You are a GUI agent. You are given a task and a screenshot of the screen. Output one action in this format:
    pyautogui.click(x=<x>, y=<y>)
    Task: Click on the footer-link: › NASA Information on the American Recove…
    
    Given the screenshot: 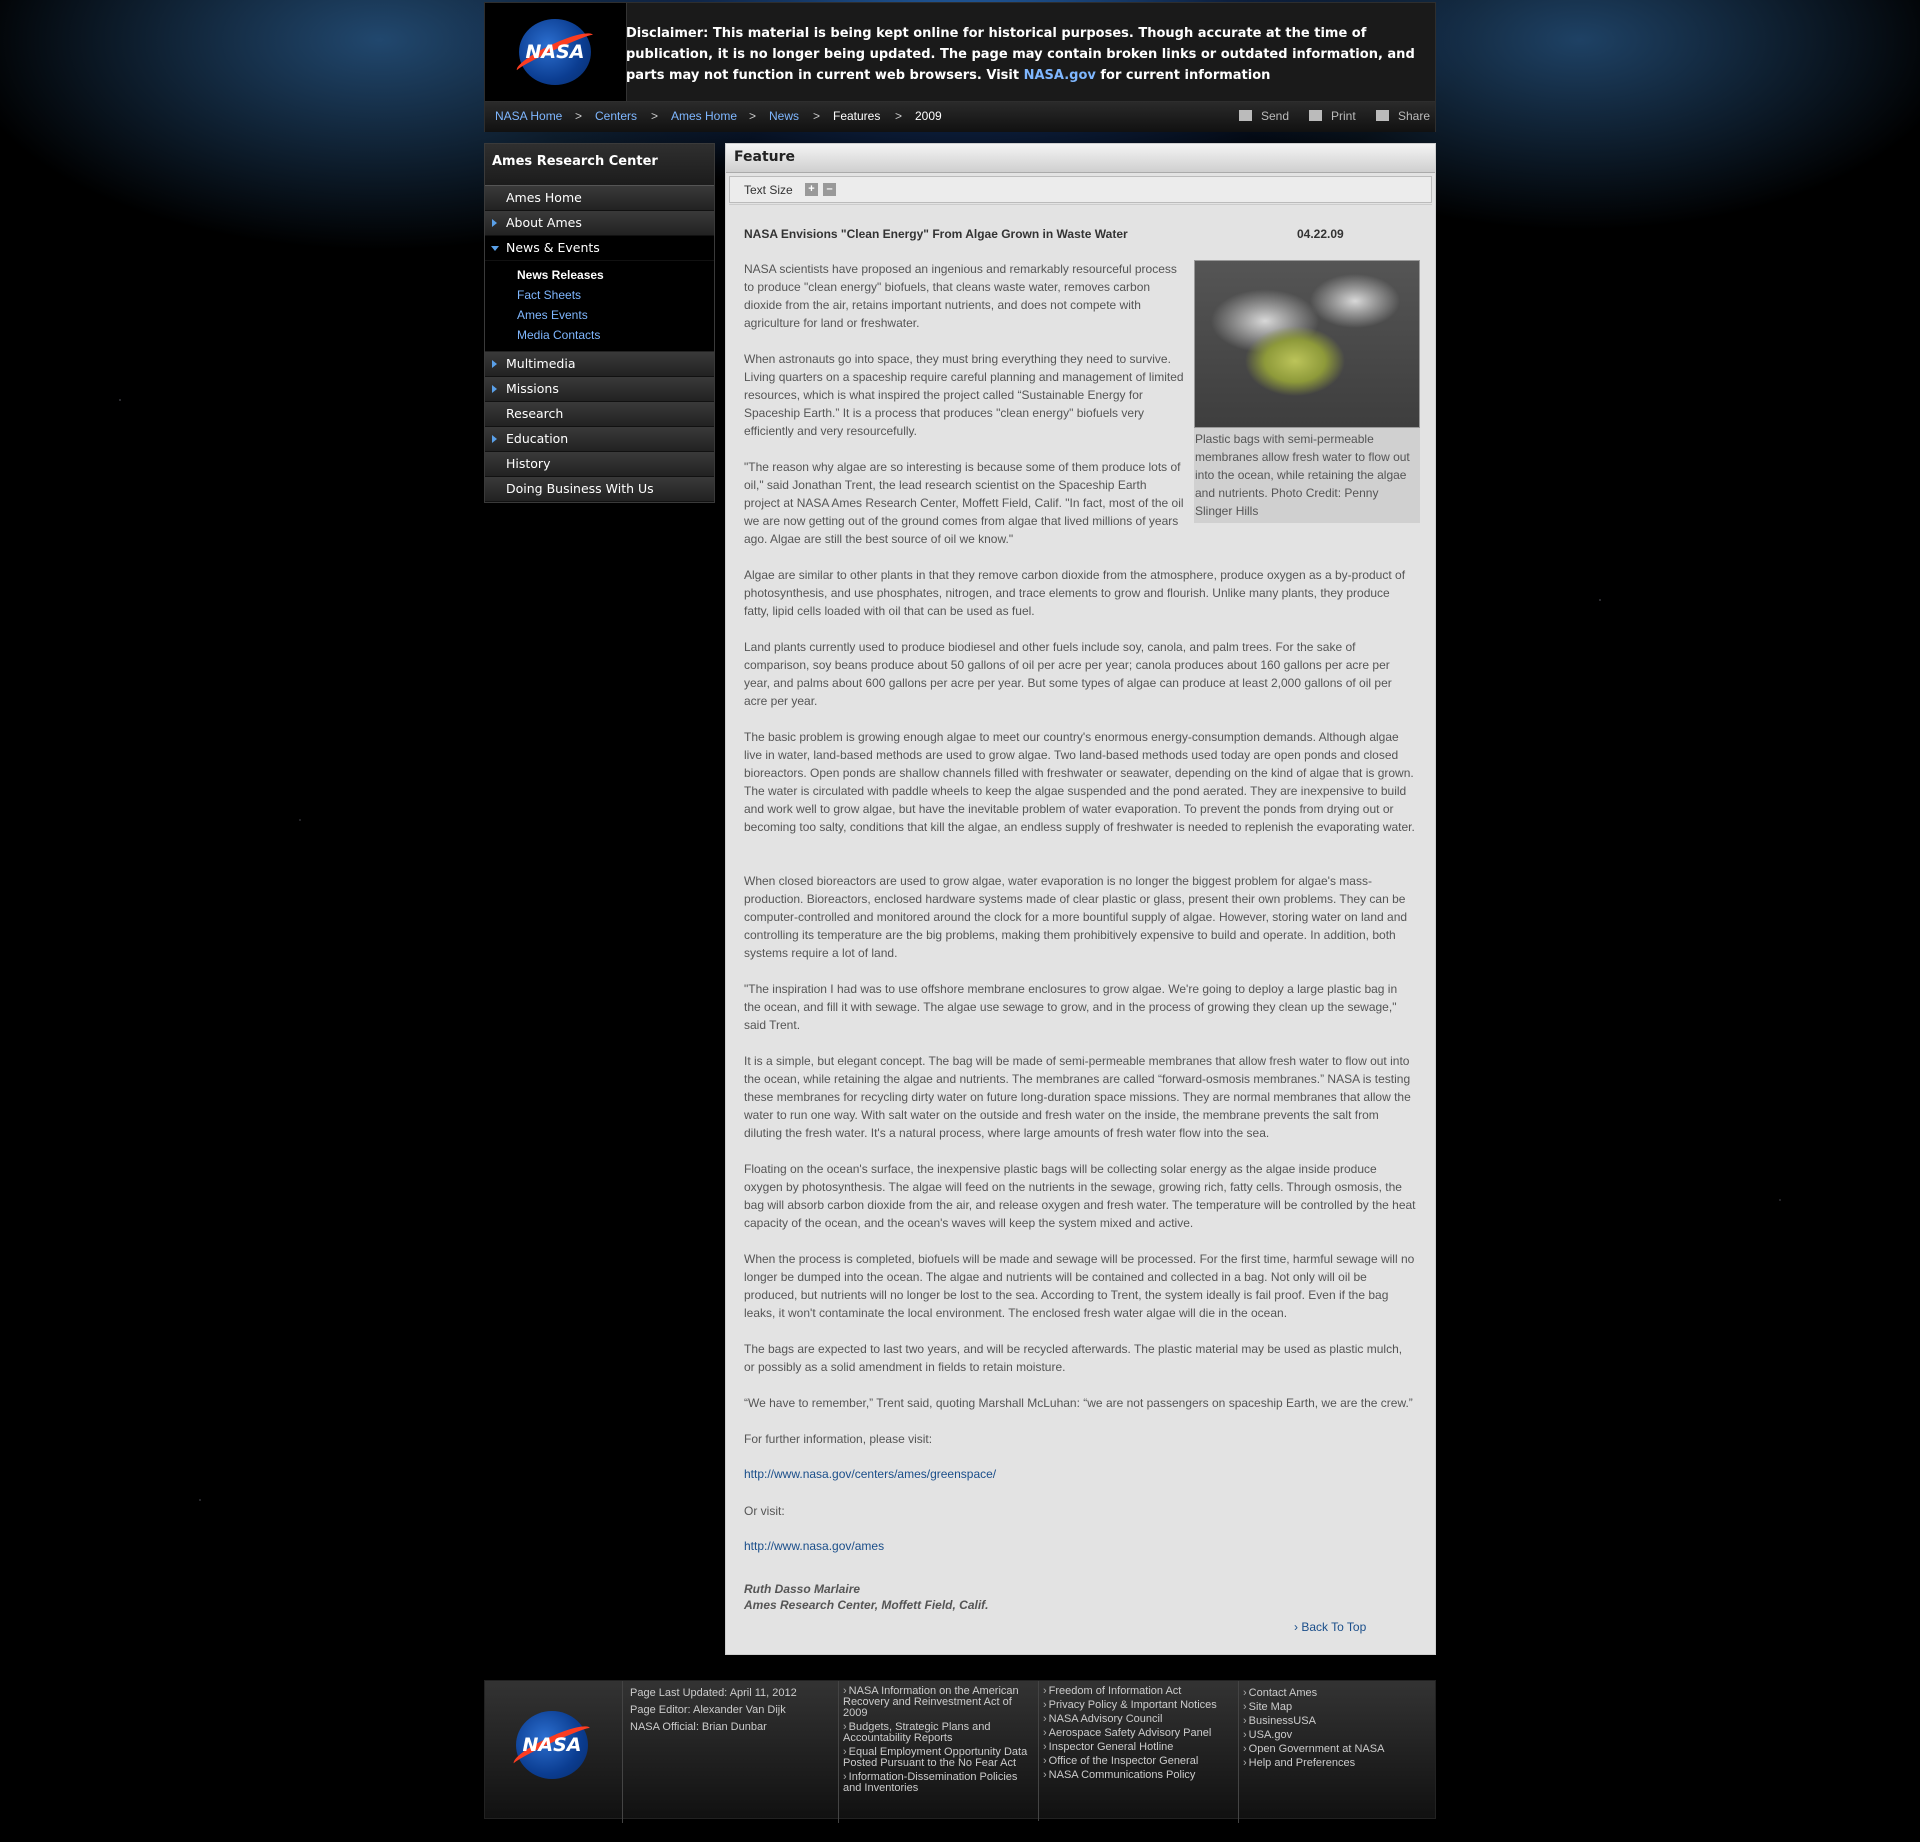 What is the action you would take?
    pyautogui.click(x=940, y=1702)
    